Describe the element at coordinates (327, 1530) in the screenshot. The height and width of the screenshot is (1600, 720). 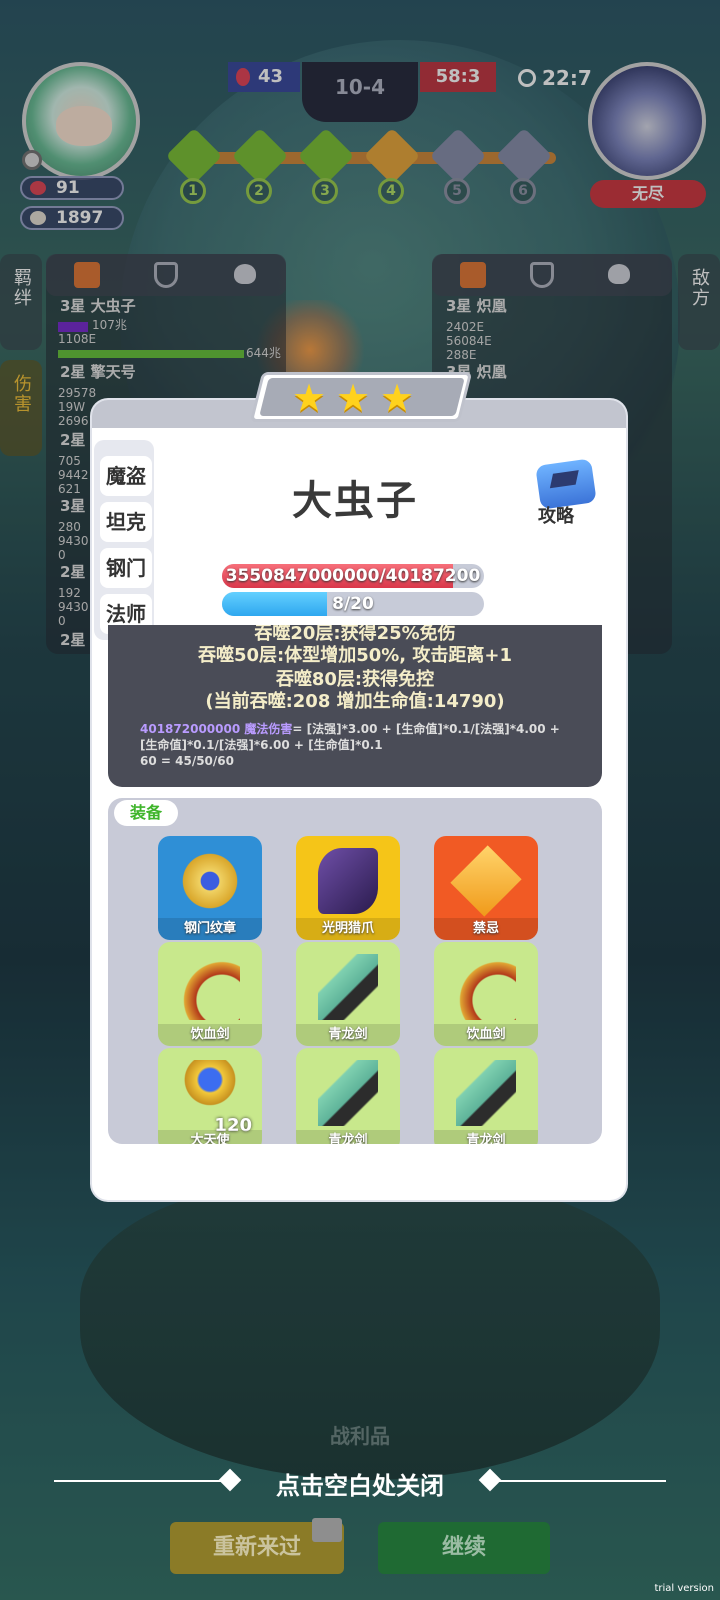
I see `video-ad-icon` at that location.